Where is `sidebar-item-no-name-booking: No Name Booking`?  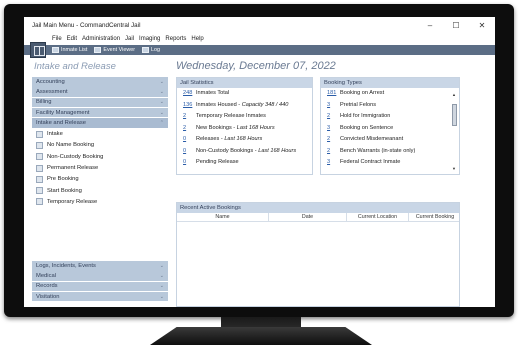
sidebar-item-no-name-booking: No Name Booking is located at coordinates (100, 145).